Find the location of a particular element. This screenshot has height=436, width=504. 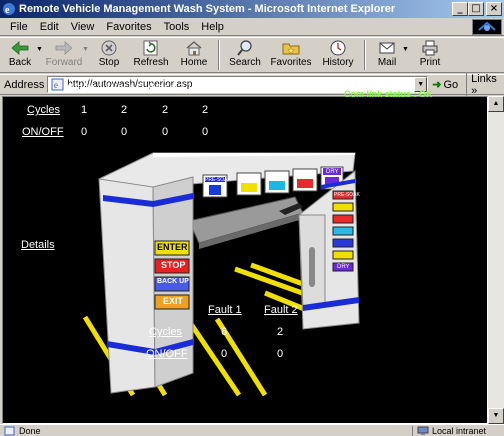

intranet-icon is located at coordinates (423, 430).